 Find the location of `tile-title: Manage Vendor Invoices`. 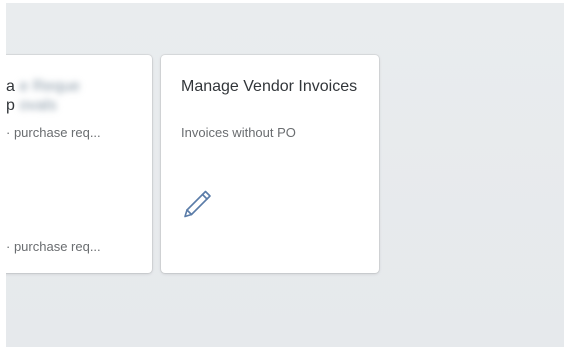

tile-title: Manage Vendor Invoices is located at coordinates (269, 86).